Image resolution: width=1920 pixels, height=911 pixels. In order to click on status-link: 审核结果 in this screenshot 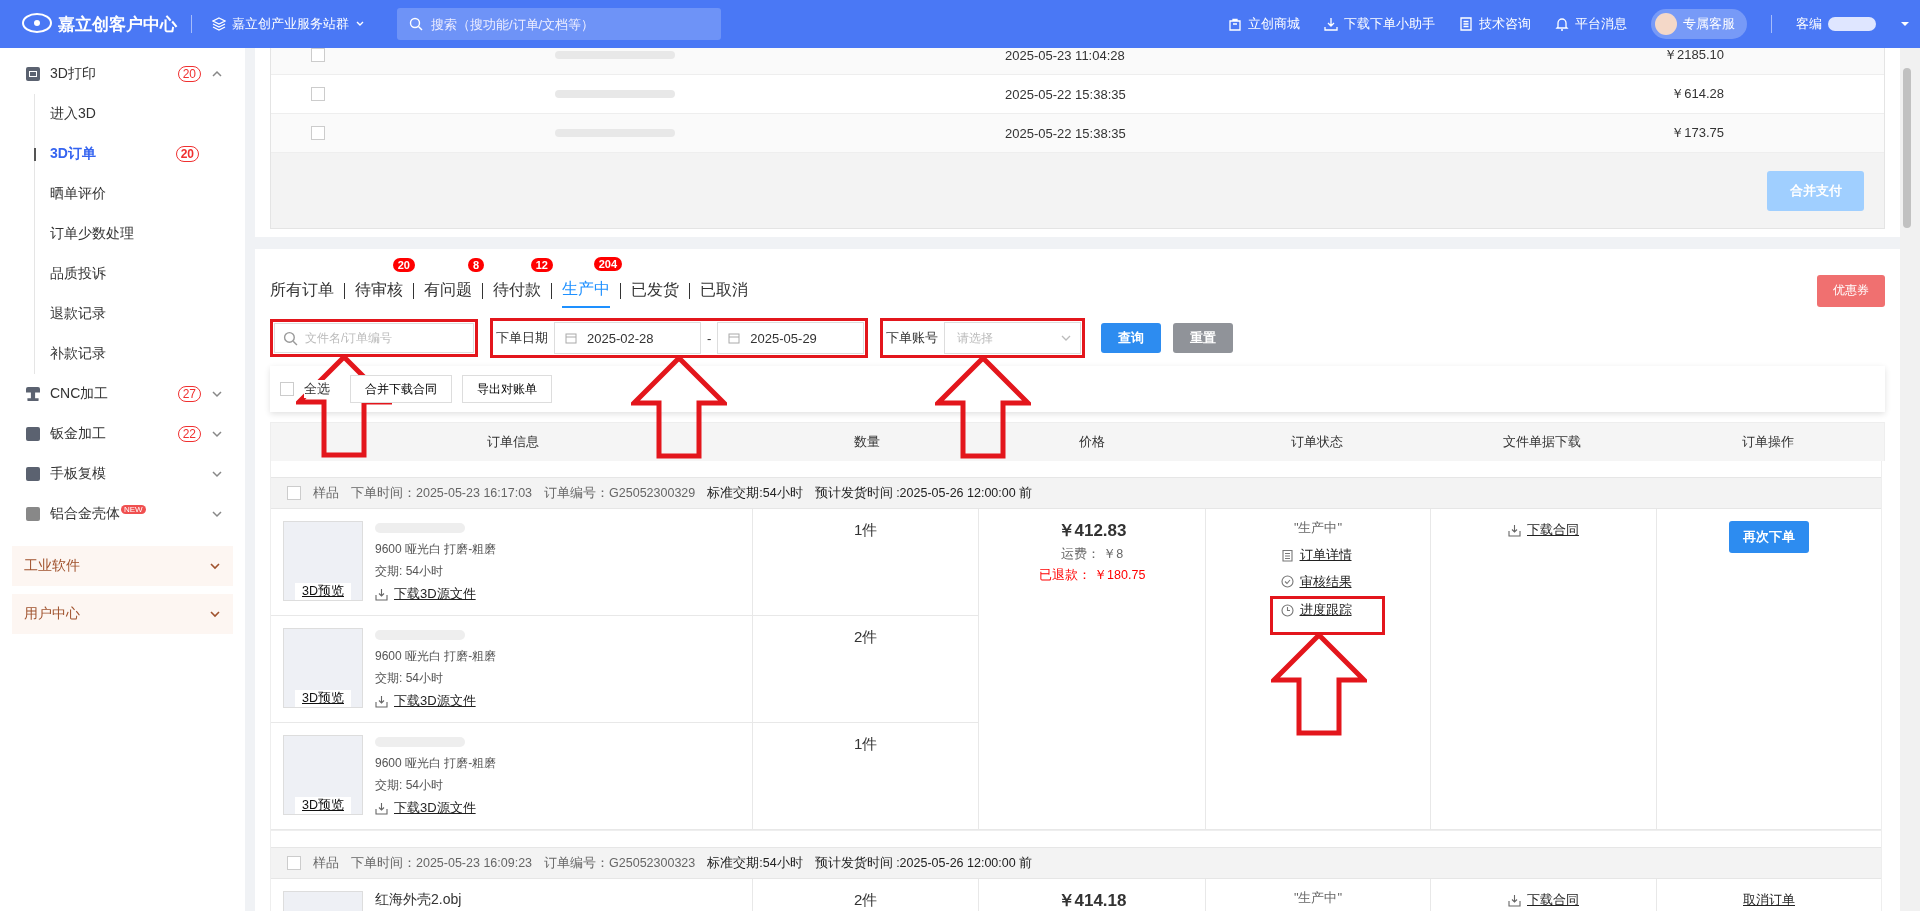, I will do `click(1316, 581)`.